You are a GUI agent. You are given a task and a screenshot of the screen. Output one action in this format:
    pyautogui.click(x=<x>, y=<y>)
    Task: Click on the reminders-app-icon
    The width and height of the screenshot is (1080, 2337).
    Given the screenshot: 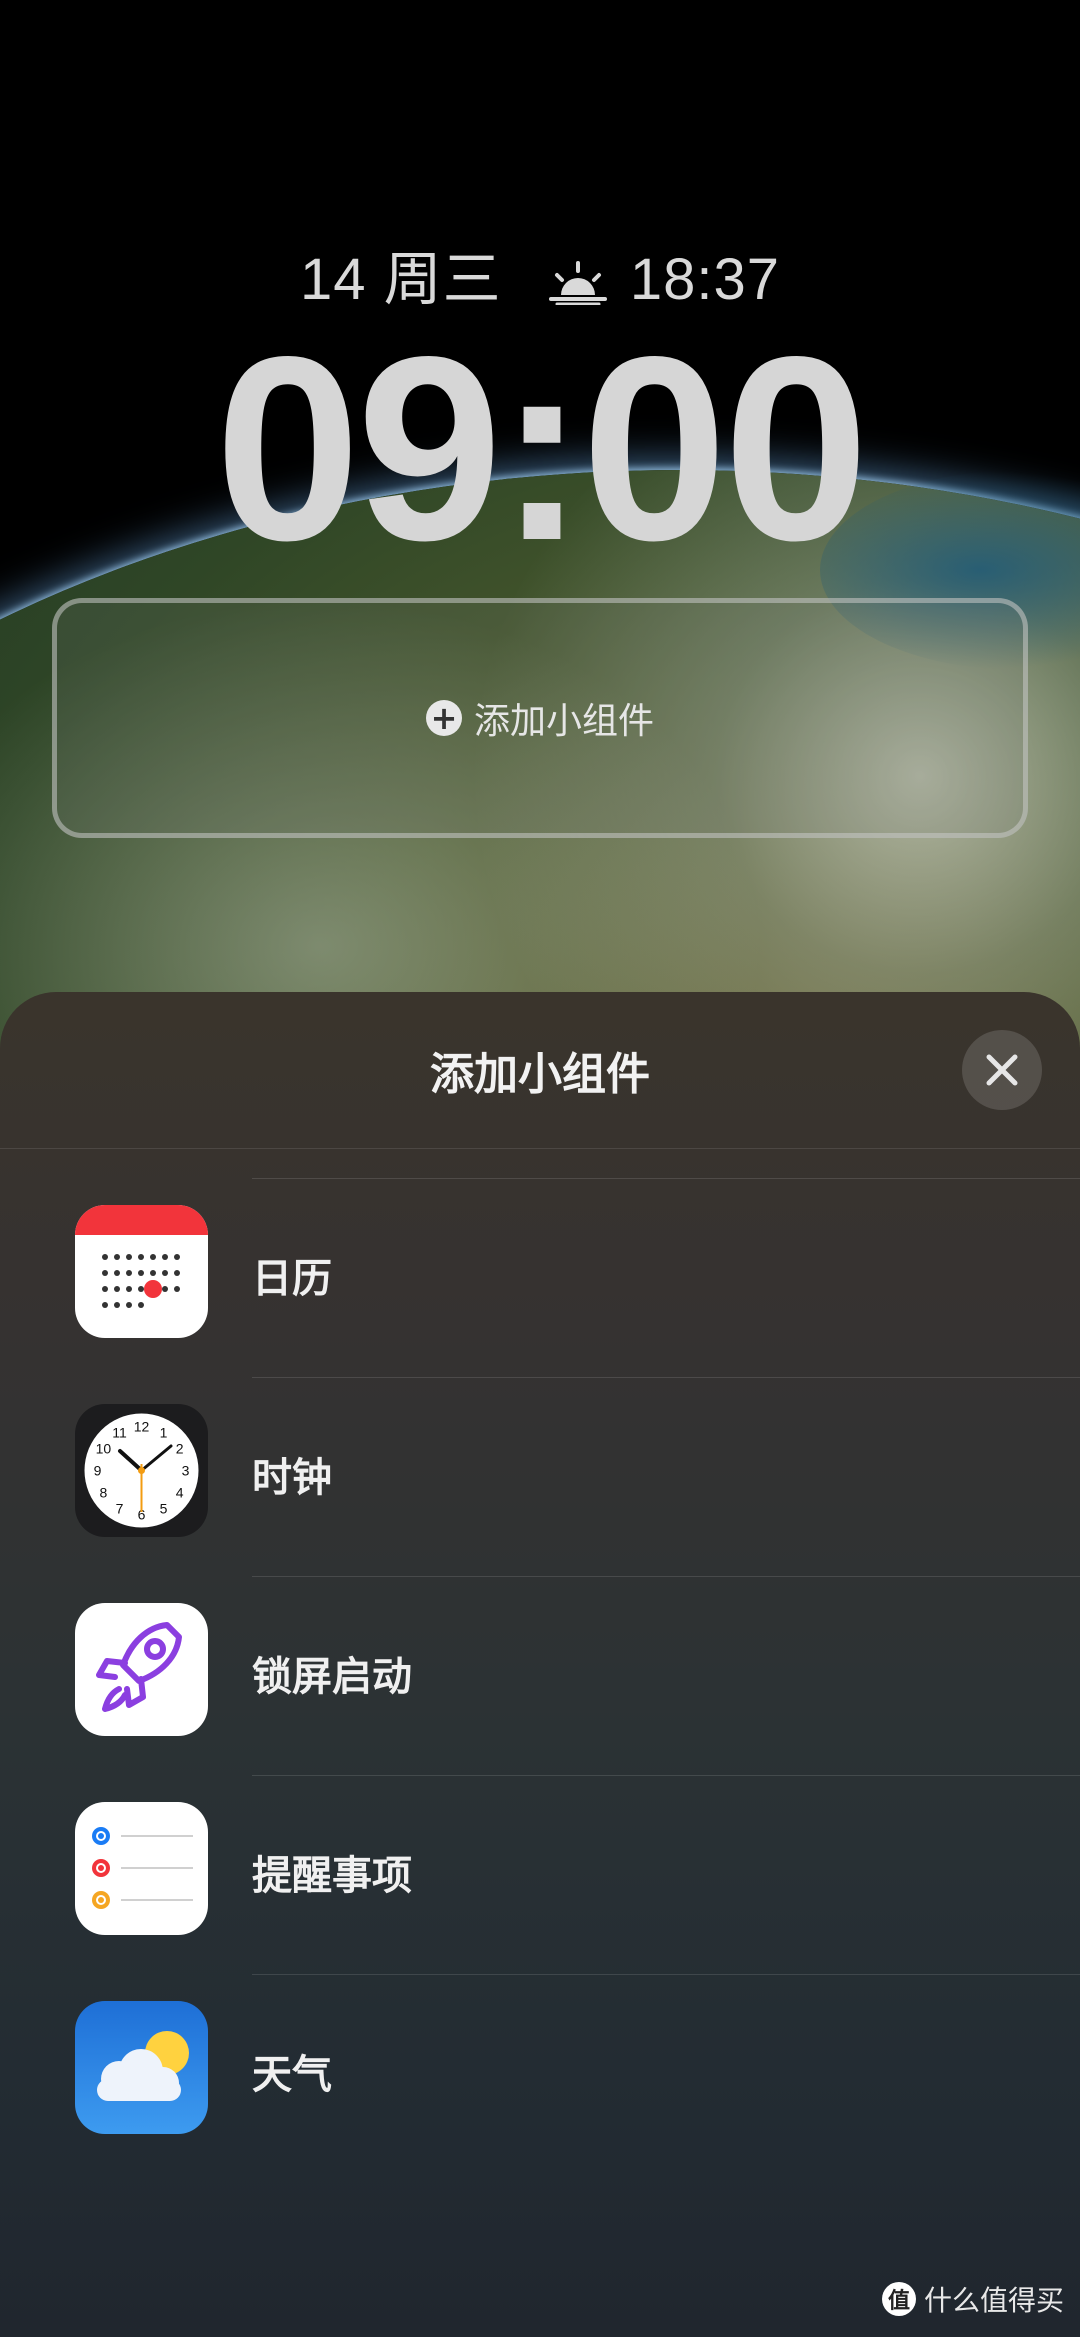 What is the action you would take?
    pyautogui.click(x=141, y=1868)
    